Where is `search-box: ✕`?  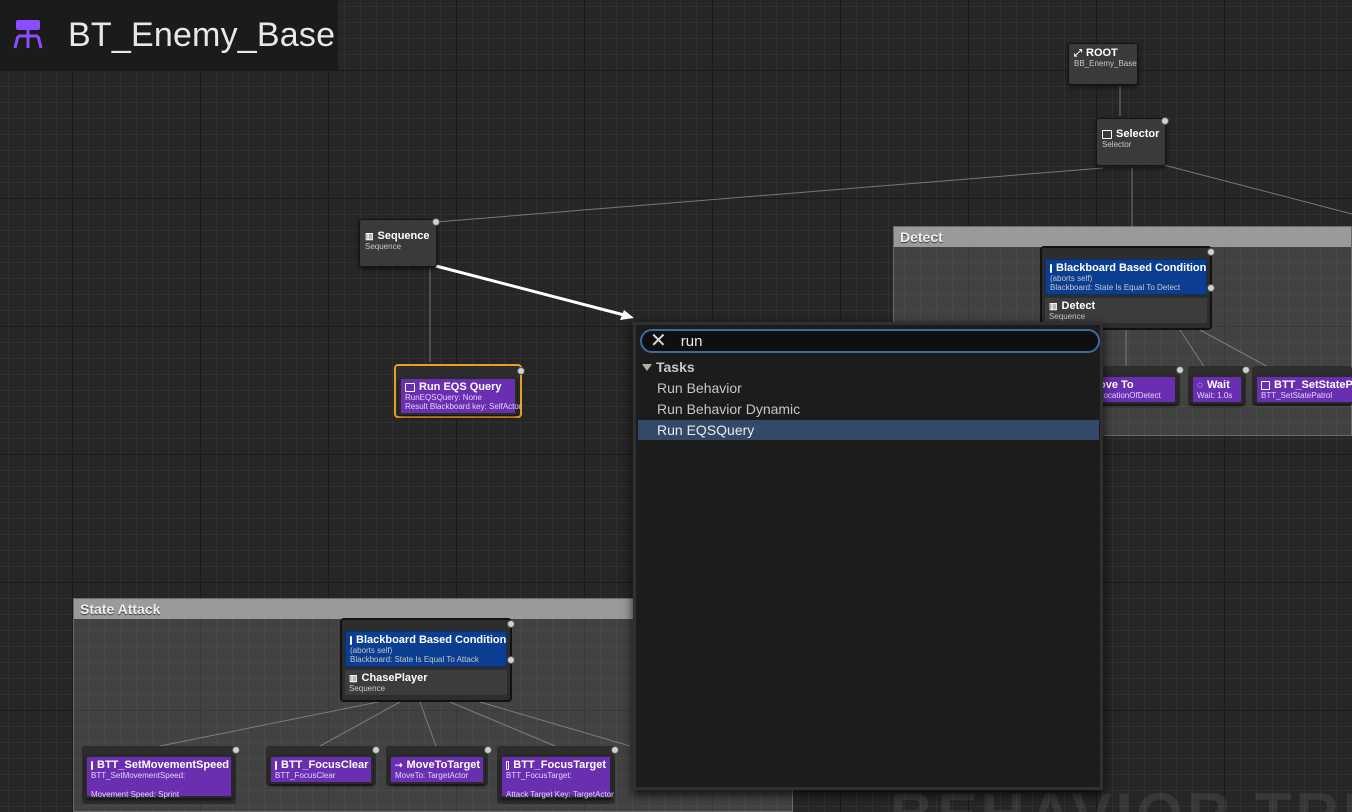
search-box: ✕ is located at coordinates (870, 341).